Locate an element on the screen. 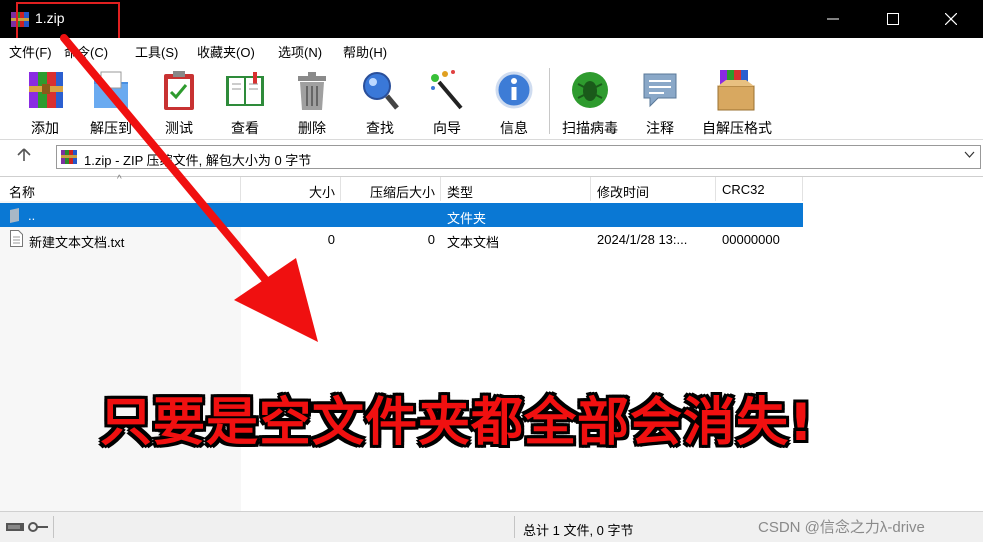 This screenshot has height=542, width=983. view-label: 查看 is located at coordinates (245, 128).